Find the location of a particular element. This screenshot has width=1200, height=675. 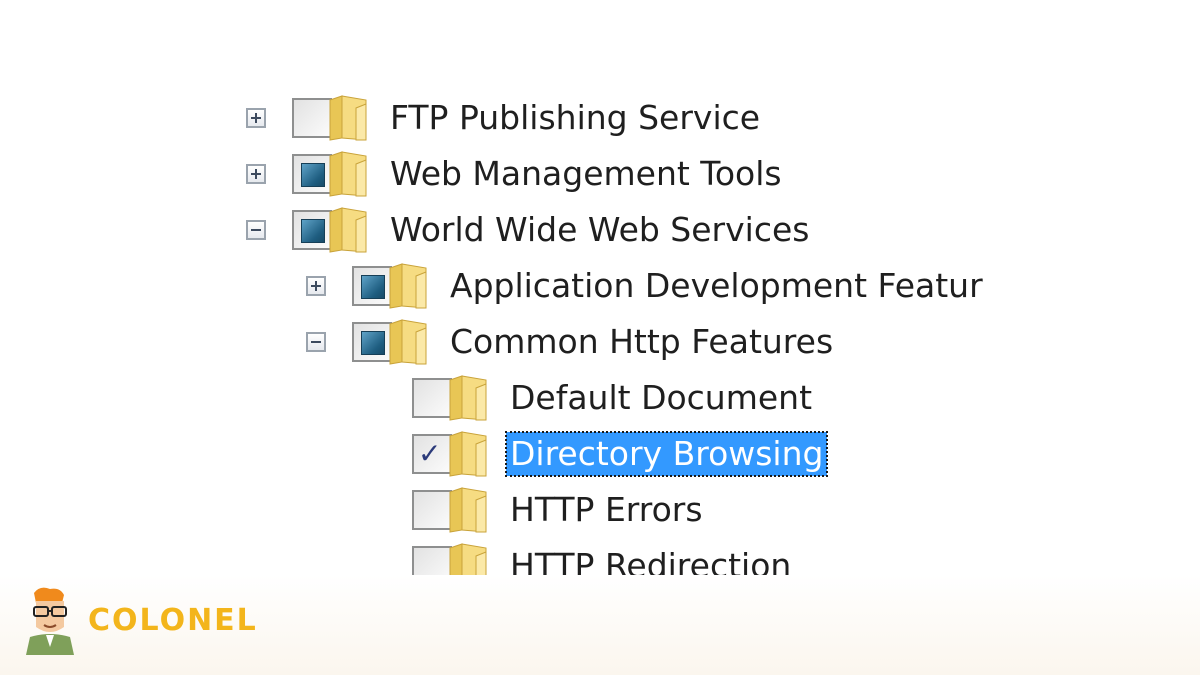

tree-item-directory-browsing: ✓ Directory Browsing is located at coordinates (597, 454).